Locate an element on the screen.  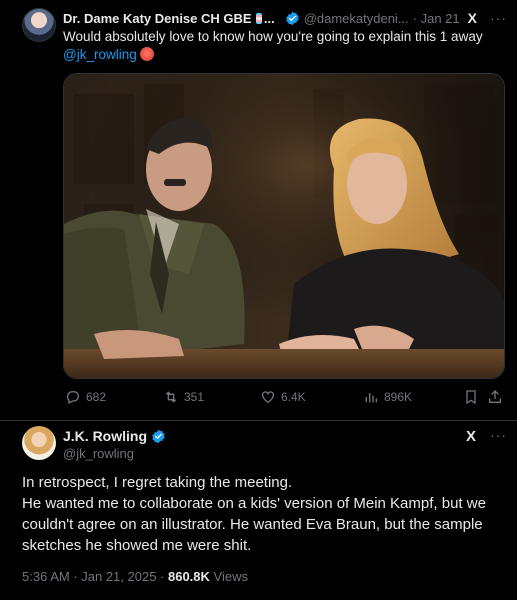
reply-count: 682 is located at coordinates (96, 397).